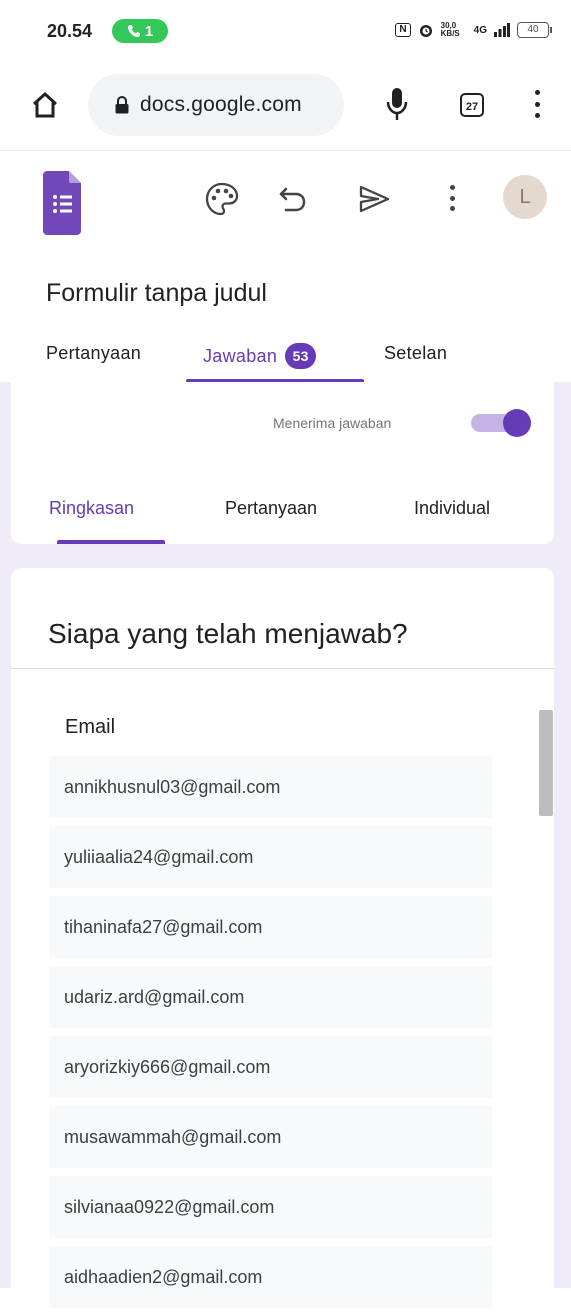 The width and height of the screenshot is (571, 1316). What do you see at coordinates (546, 763) in the screenshot?
I see `scrollbar` at bounding box center [546, 763].